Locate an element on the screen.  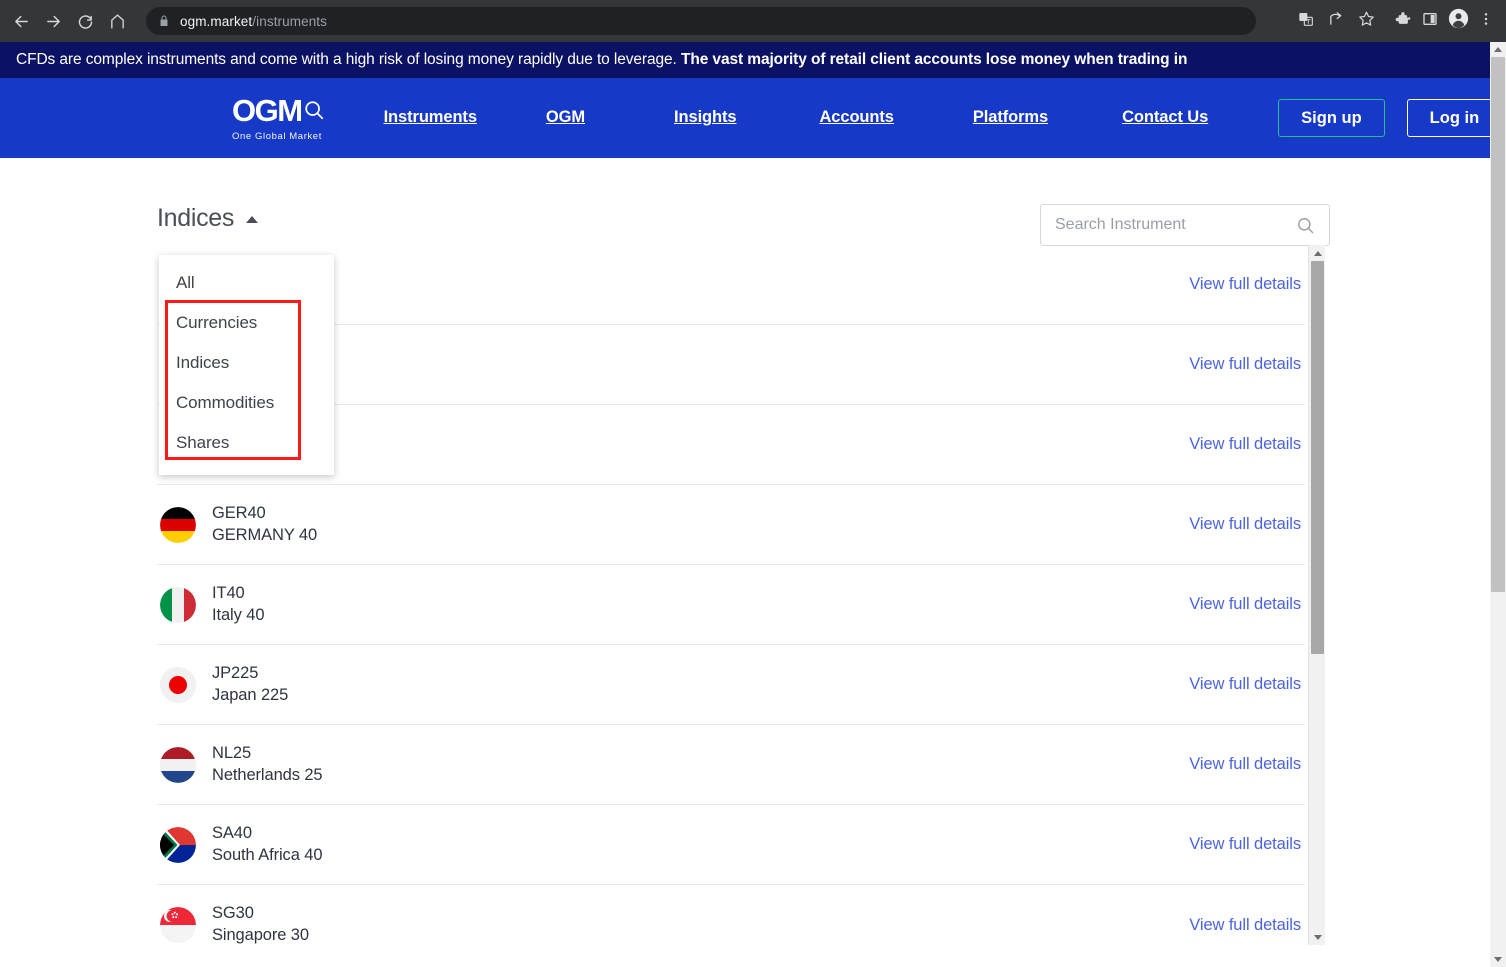
translate-button is located at coordinates (1306, 21).